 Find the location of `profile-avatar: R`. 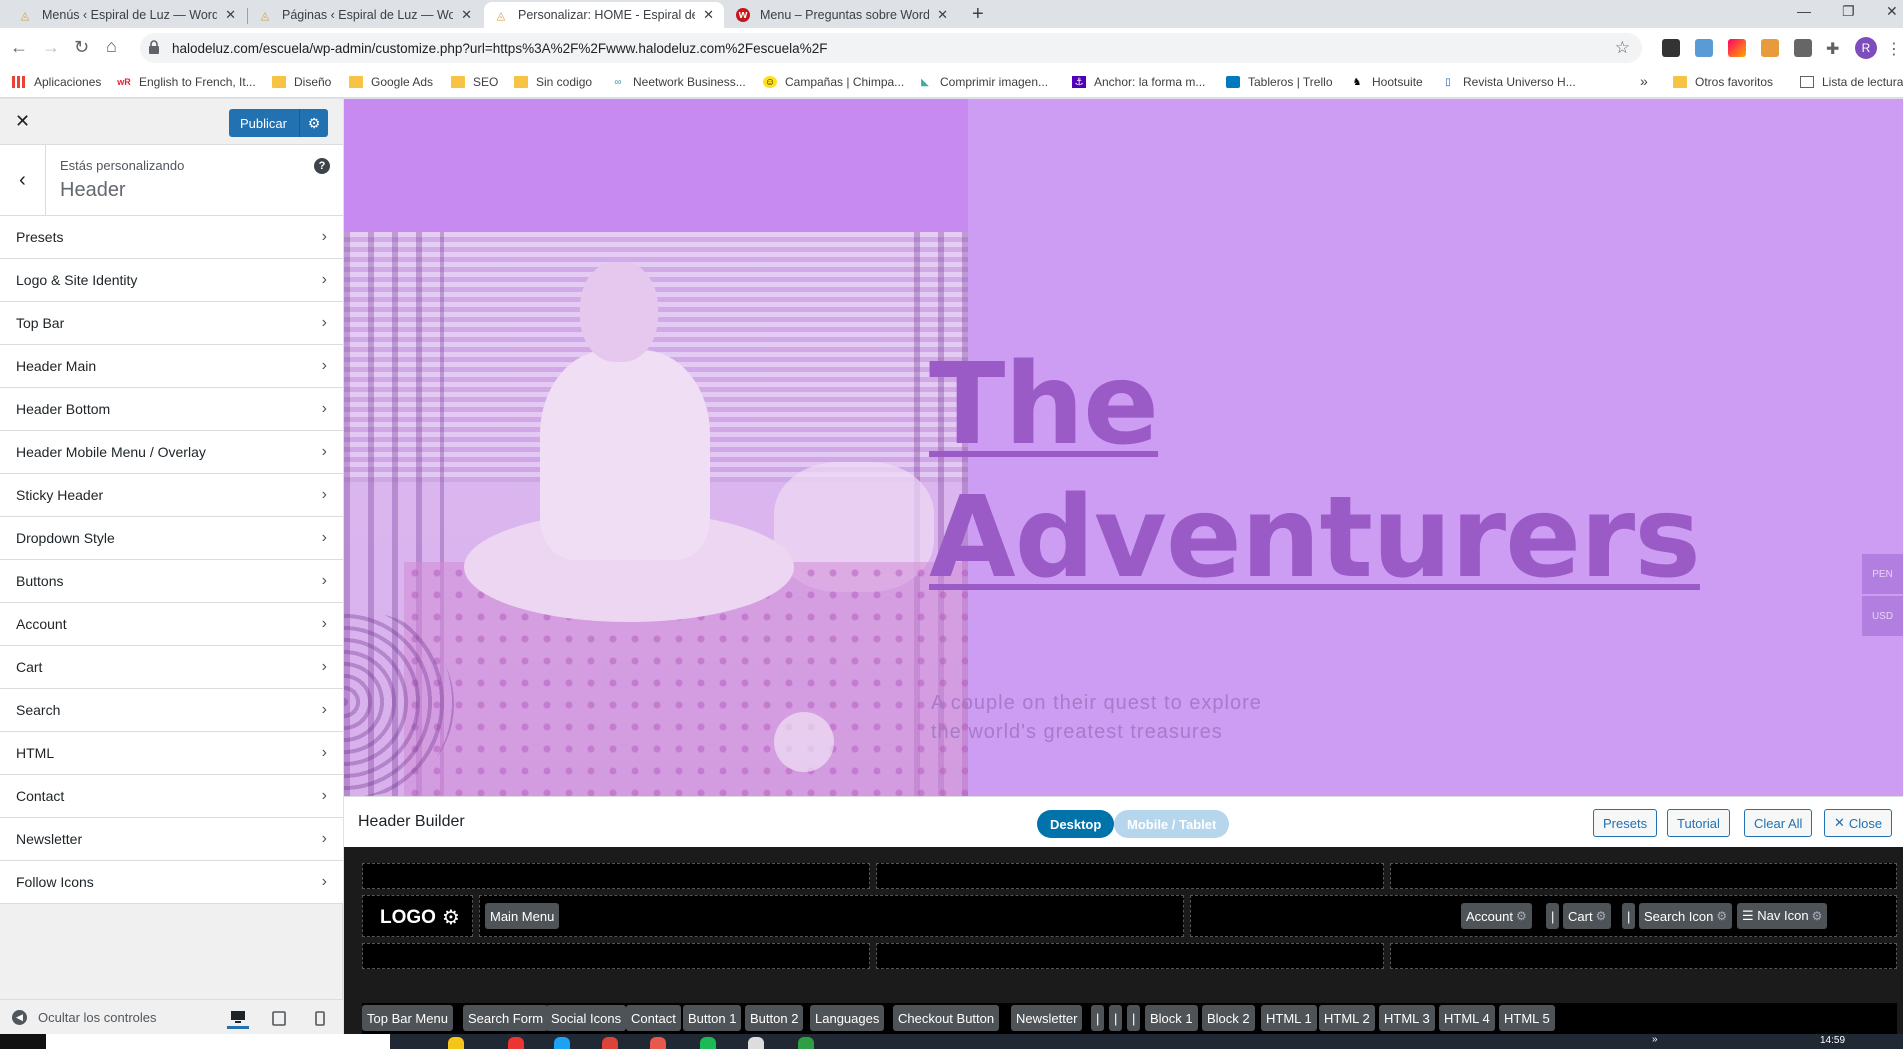

profile-avatar: R is located at coordinates (1866, 48).